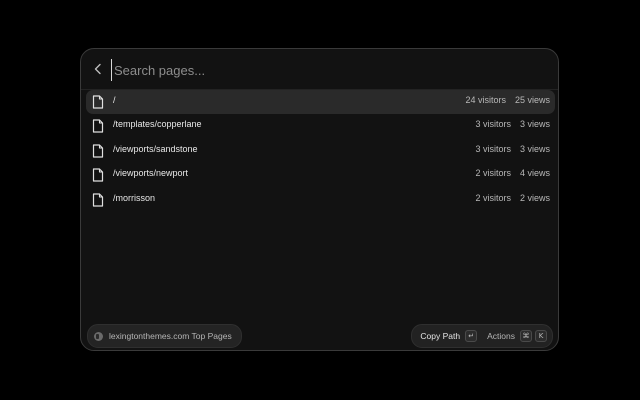 Image resolution: width=640 pixels, height=400 pixels. What do you see at coordinates (501, 336) in the screenshot?
I see `actions-button: Actions` at bounding box center [501, 336].